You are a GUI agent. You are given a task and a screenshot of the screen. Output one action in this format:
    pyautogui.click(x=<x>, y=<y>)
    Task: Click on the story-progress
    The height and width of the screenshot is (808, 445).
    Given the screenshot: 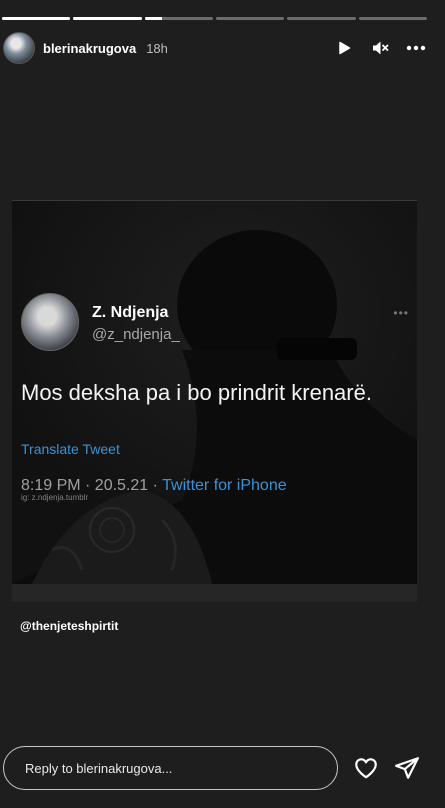 What is the action you would take?
    pyautogui.click(x=214, y=18)
    